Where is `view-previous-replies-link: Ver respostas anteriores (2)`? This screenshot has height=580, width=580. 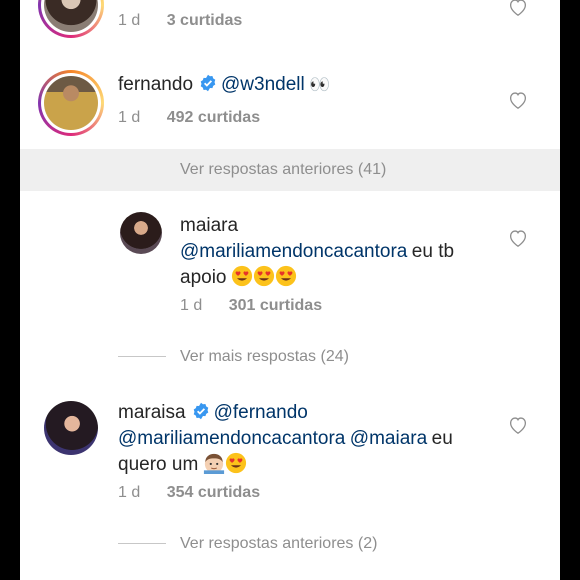
view-previous-replies-link: Ver respostas anteriores (2) is located at coordinates (278, 544).